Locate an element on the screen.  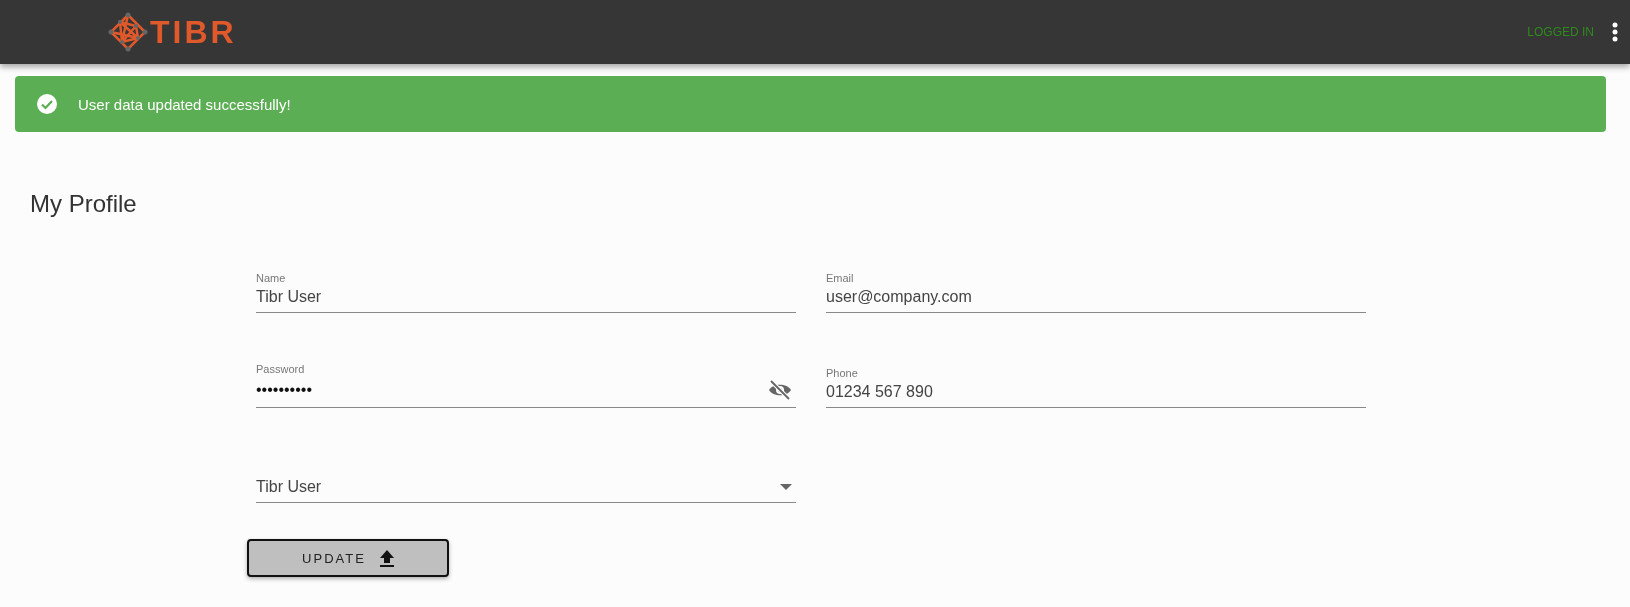
dropdown-caret-icon is located at coordinates (786, 487).